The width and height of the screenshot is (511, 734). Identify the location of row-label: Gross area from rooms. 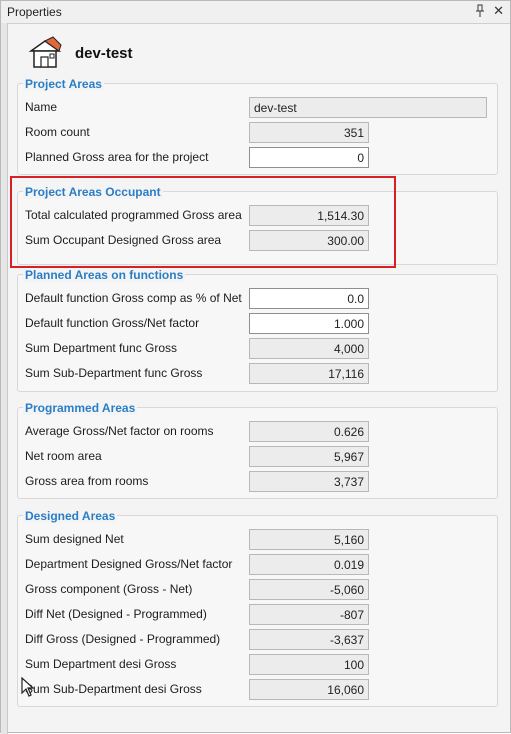
(87, 481).